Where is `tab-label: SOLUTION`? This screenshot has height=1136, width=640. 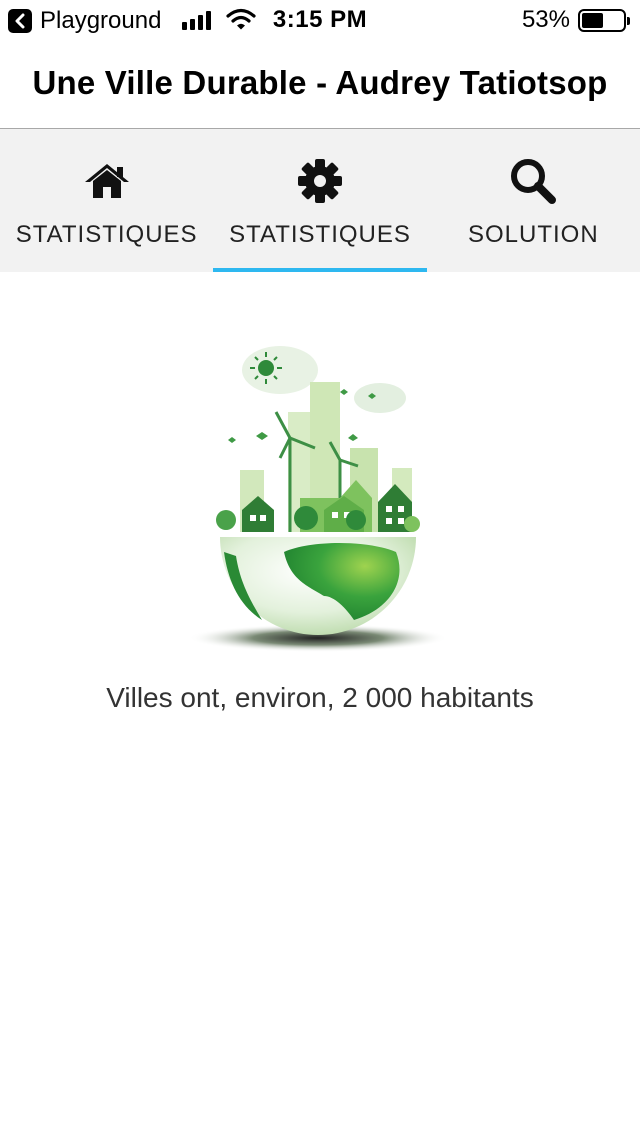 tab-label: SOLUTION is located at coordinates (533, 234).